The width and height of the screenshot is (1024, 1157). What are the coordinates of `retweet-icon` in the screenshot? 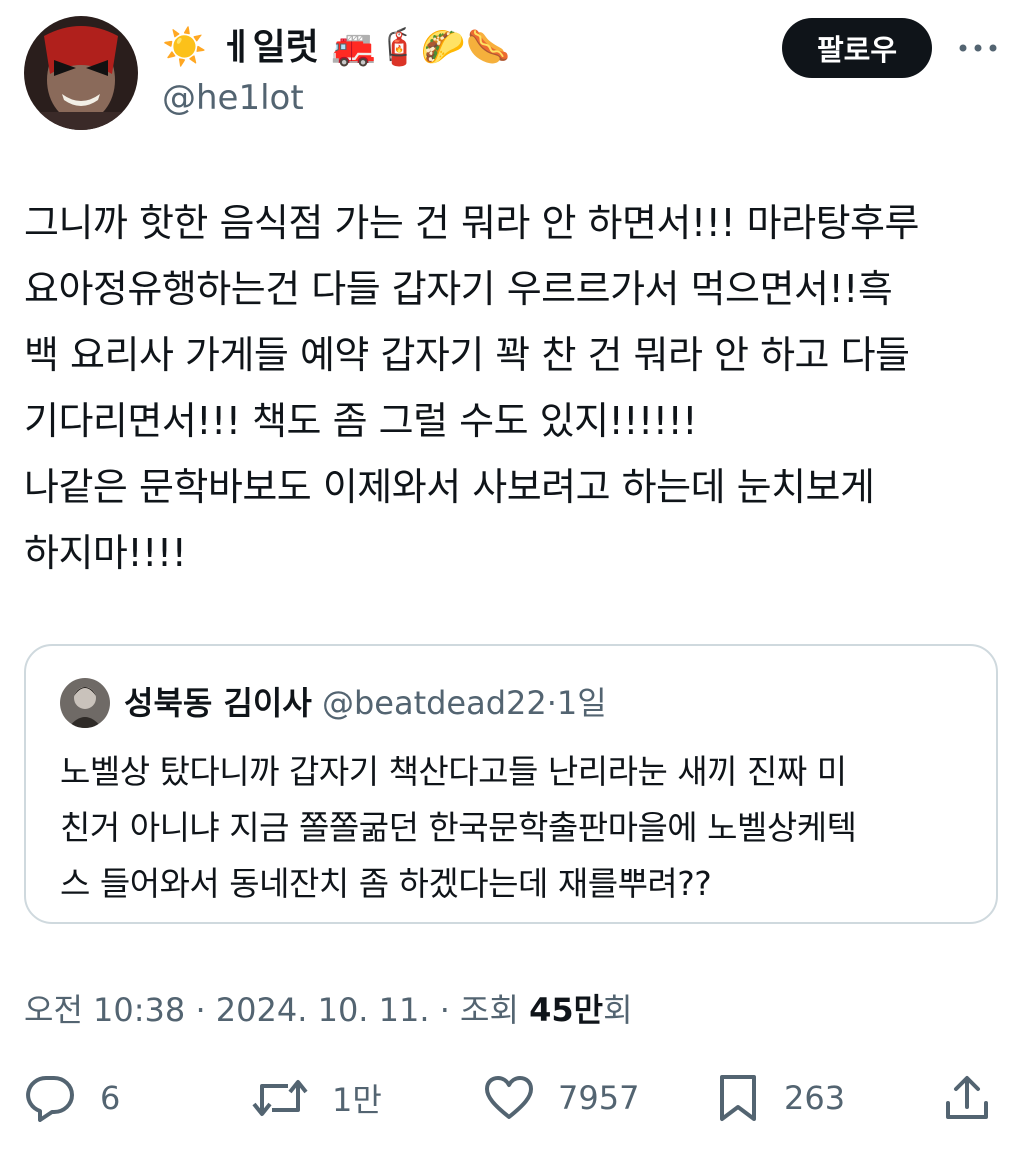 It's located at (280, 1098).